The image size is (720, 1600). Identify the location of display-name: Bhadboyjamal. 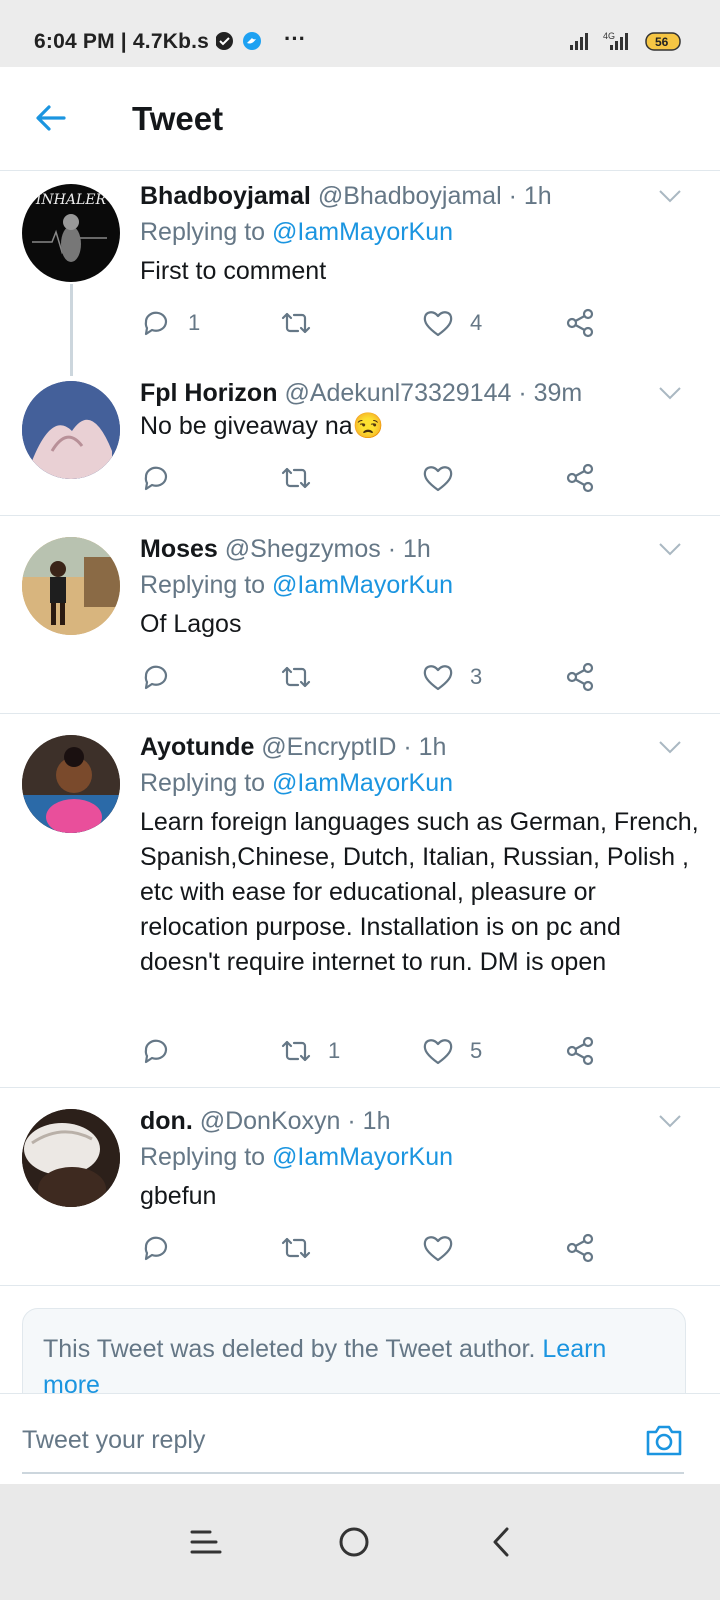
(225, 196).